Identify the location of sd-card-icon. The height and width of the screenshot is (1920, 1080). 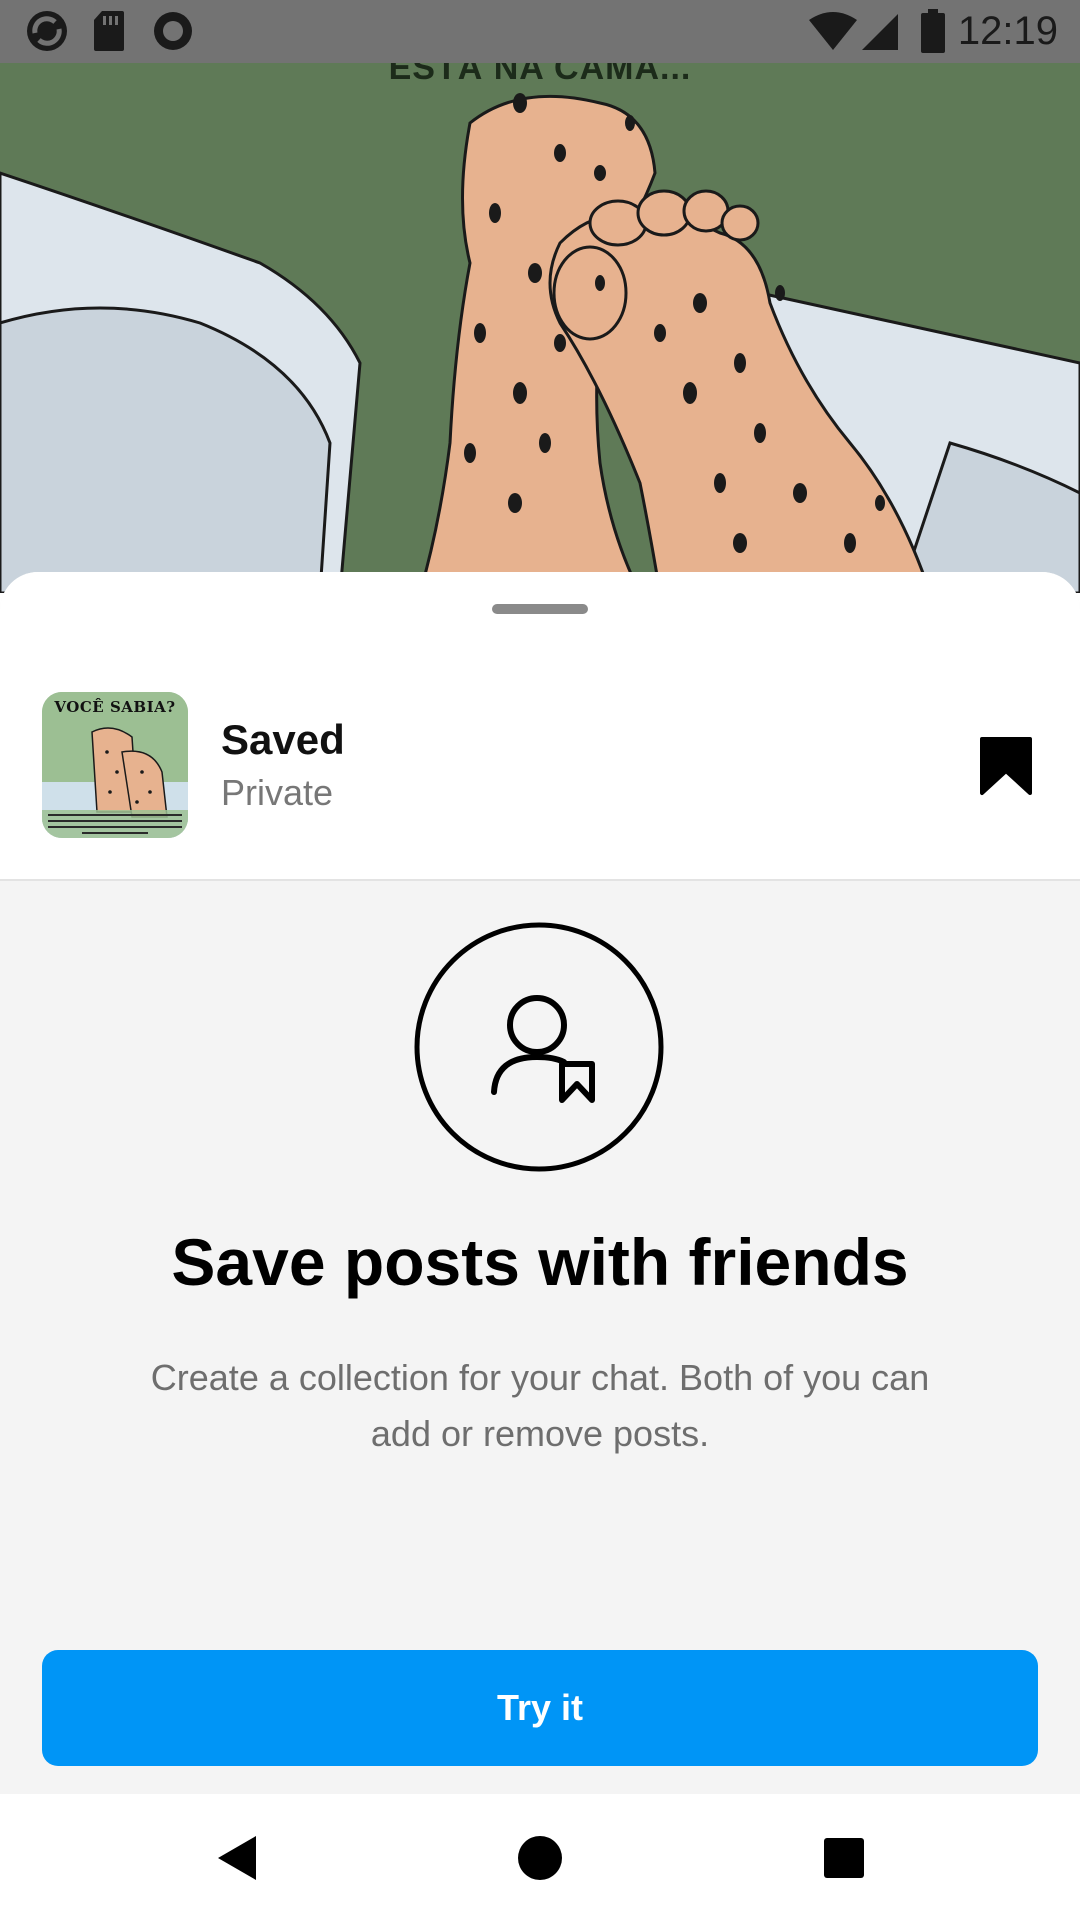
(109, 31).